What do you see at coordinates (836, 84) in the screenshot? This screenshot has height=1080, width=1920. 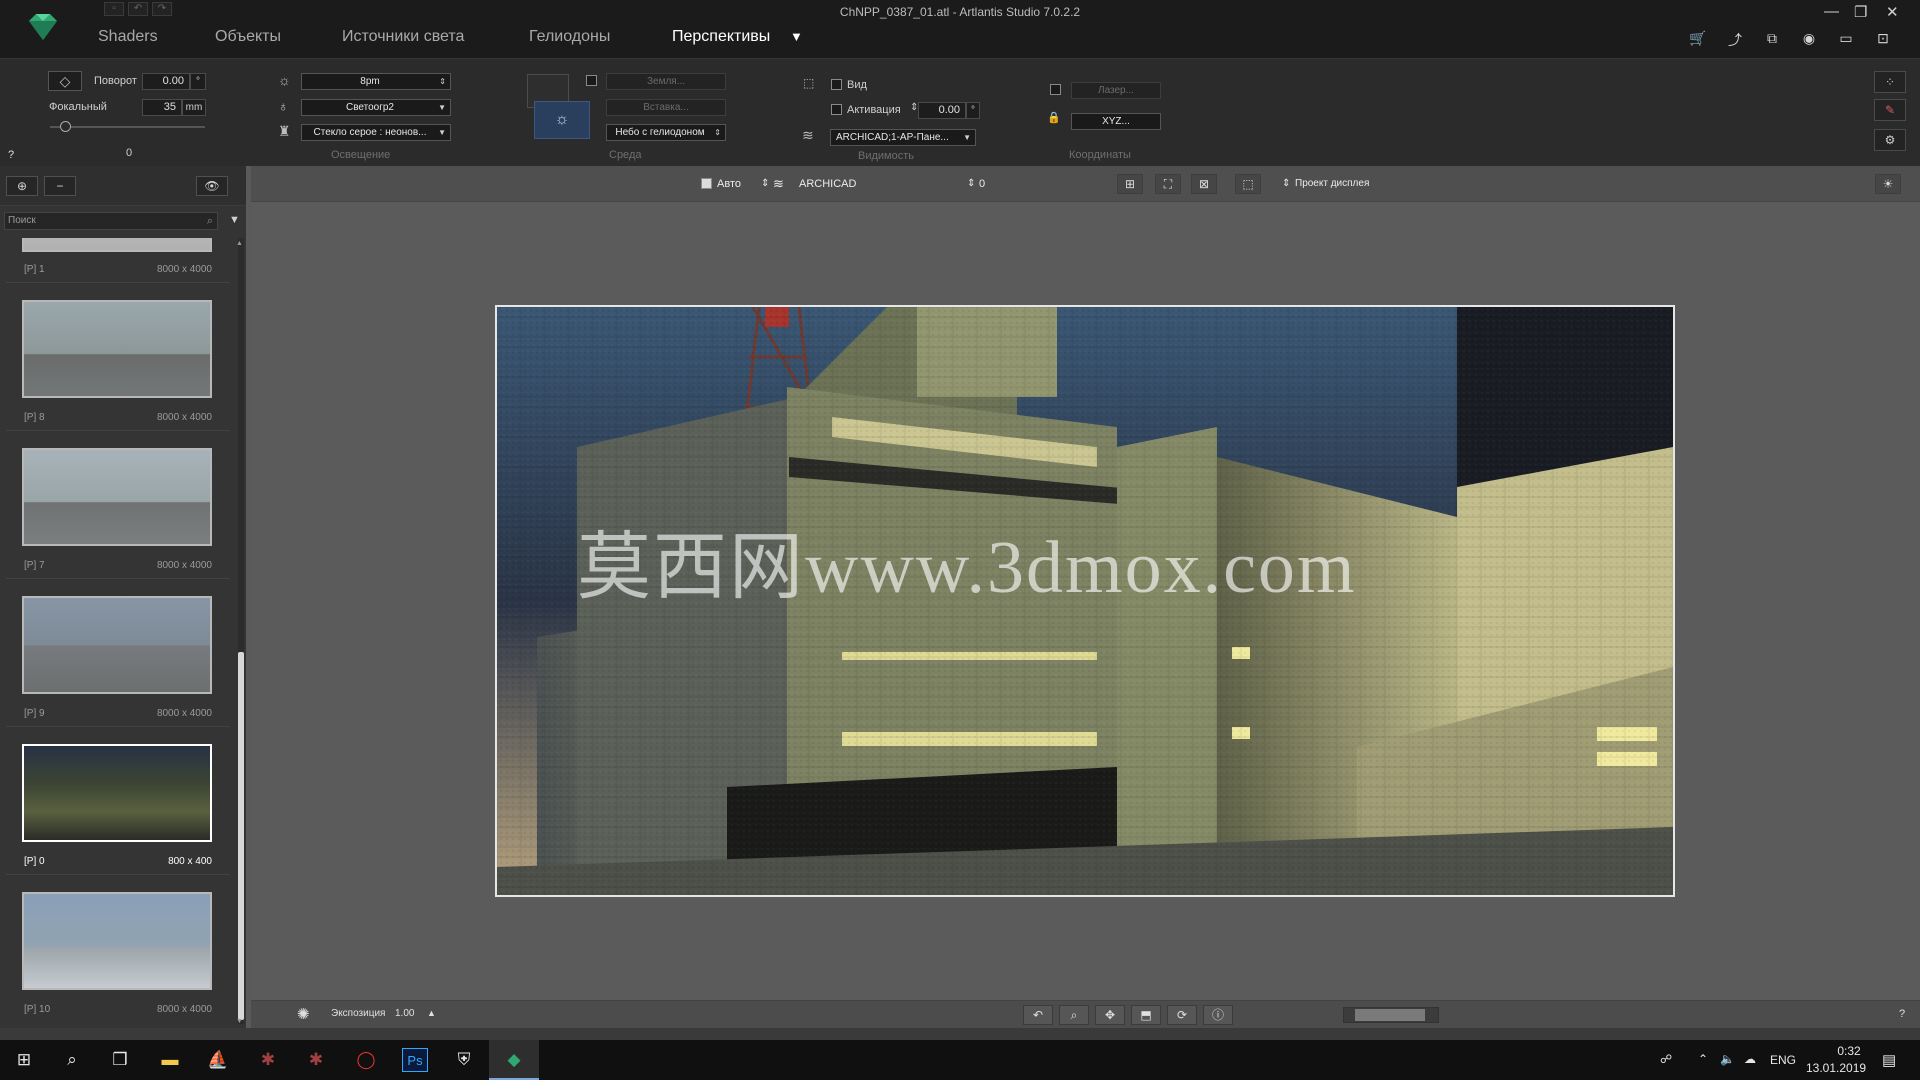 I see `view-checkbox` at bounding box center [836, 84].